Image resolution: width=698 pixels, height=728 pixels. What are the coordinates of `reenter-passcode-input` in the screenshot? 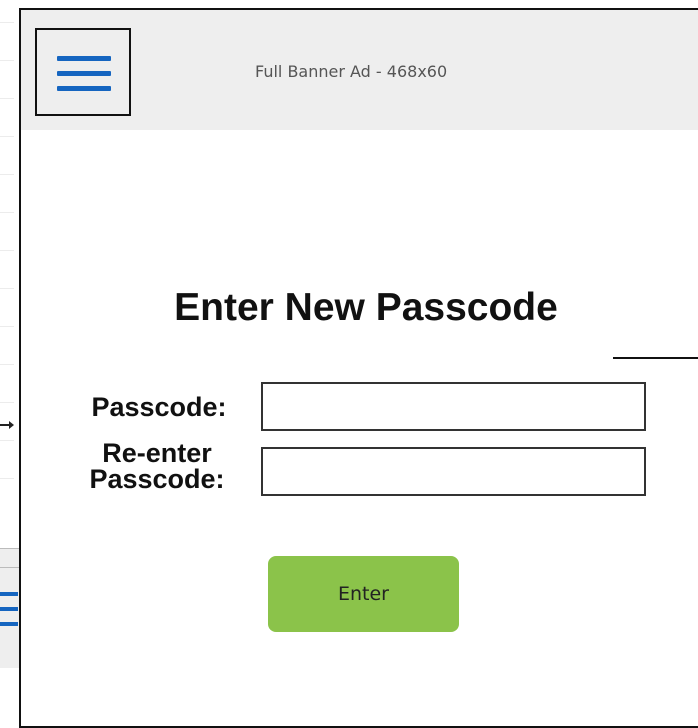 It's located at (453, 471).